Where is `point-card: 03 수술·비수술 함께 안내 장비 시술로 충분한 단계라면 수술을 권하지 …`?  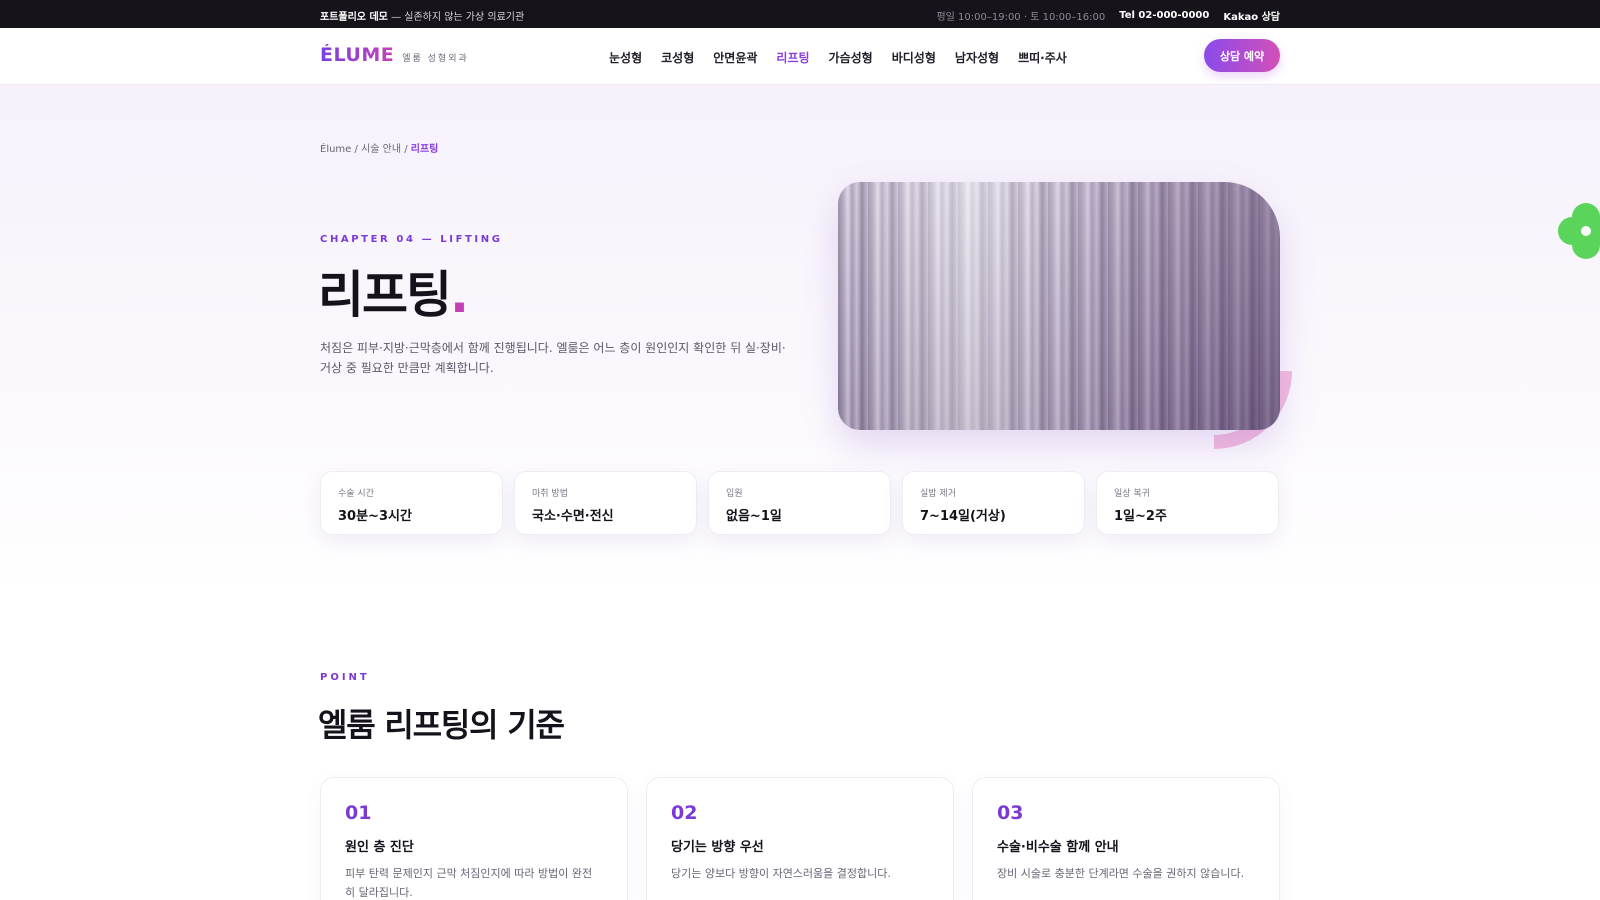 point-card: 03 수술·비수술 함께 안내 장비 시술로 충분한 단계라면 수술을 권하지 … is located at coordinates (1126, 838).